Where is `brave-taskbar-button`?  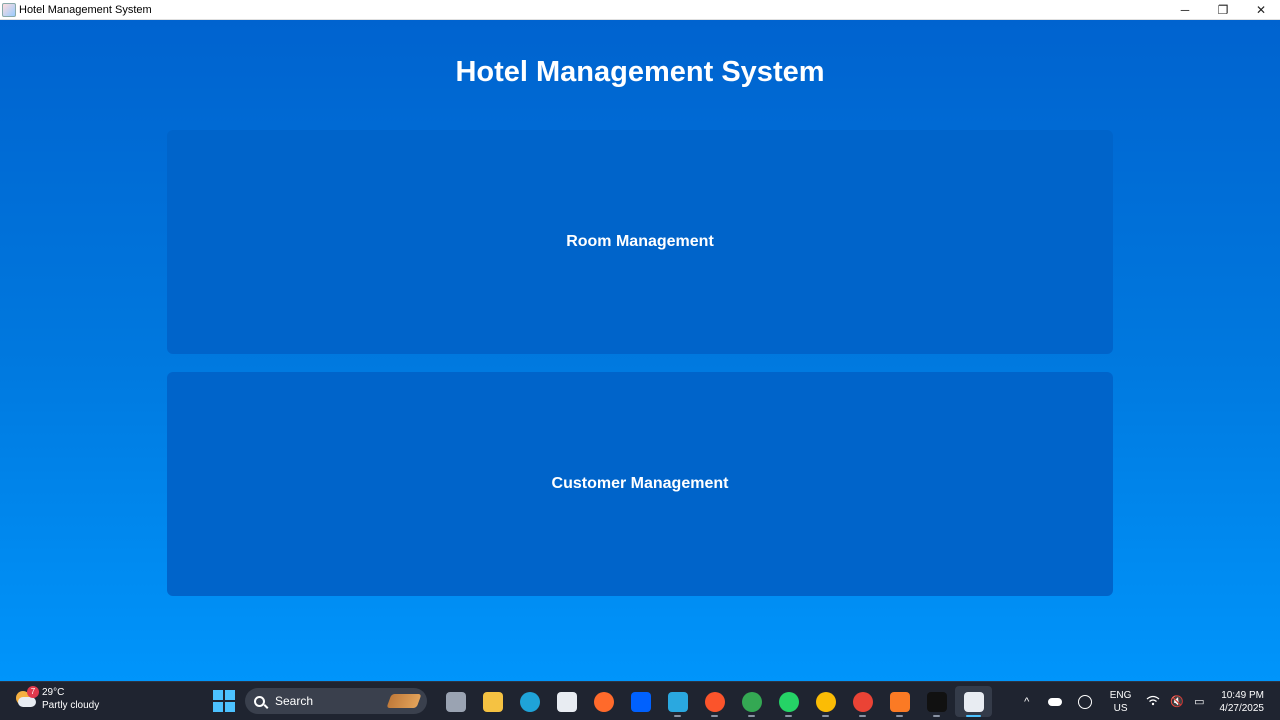
brave-taskbar-button is located at coordinates (714, 701).